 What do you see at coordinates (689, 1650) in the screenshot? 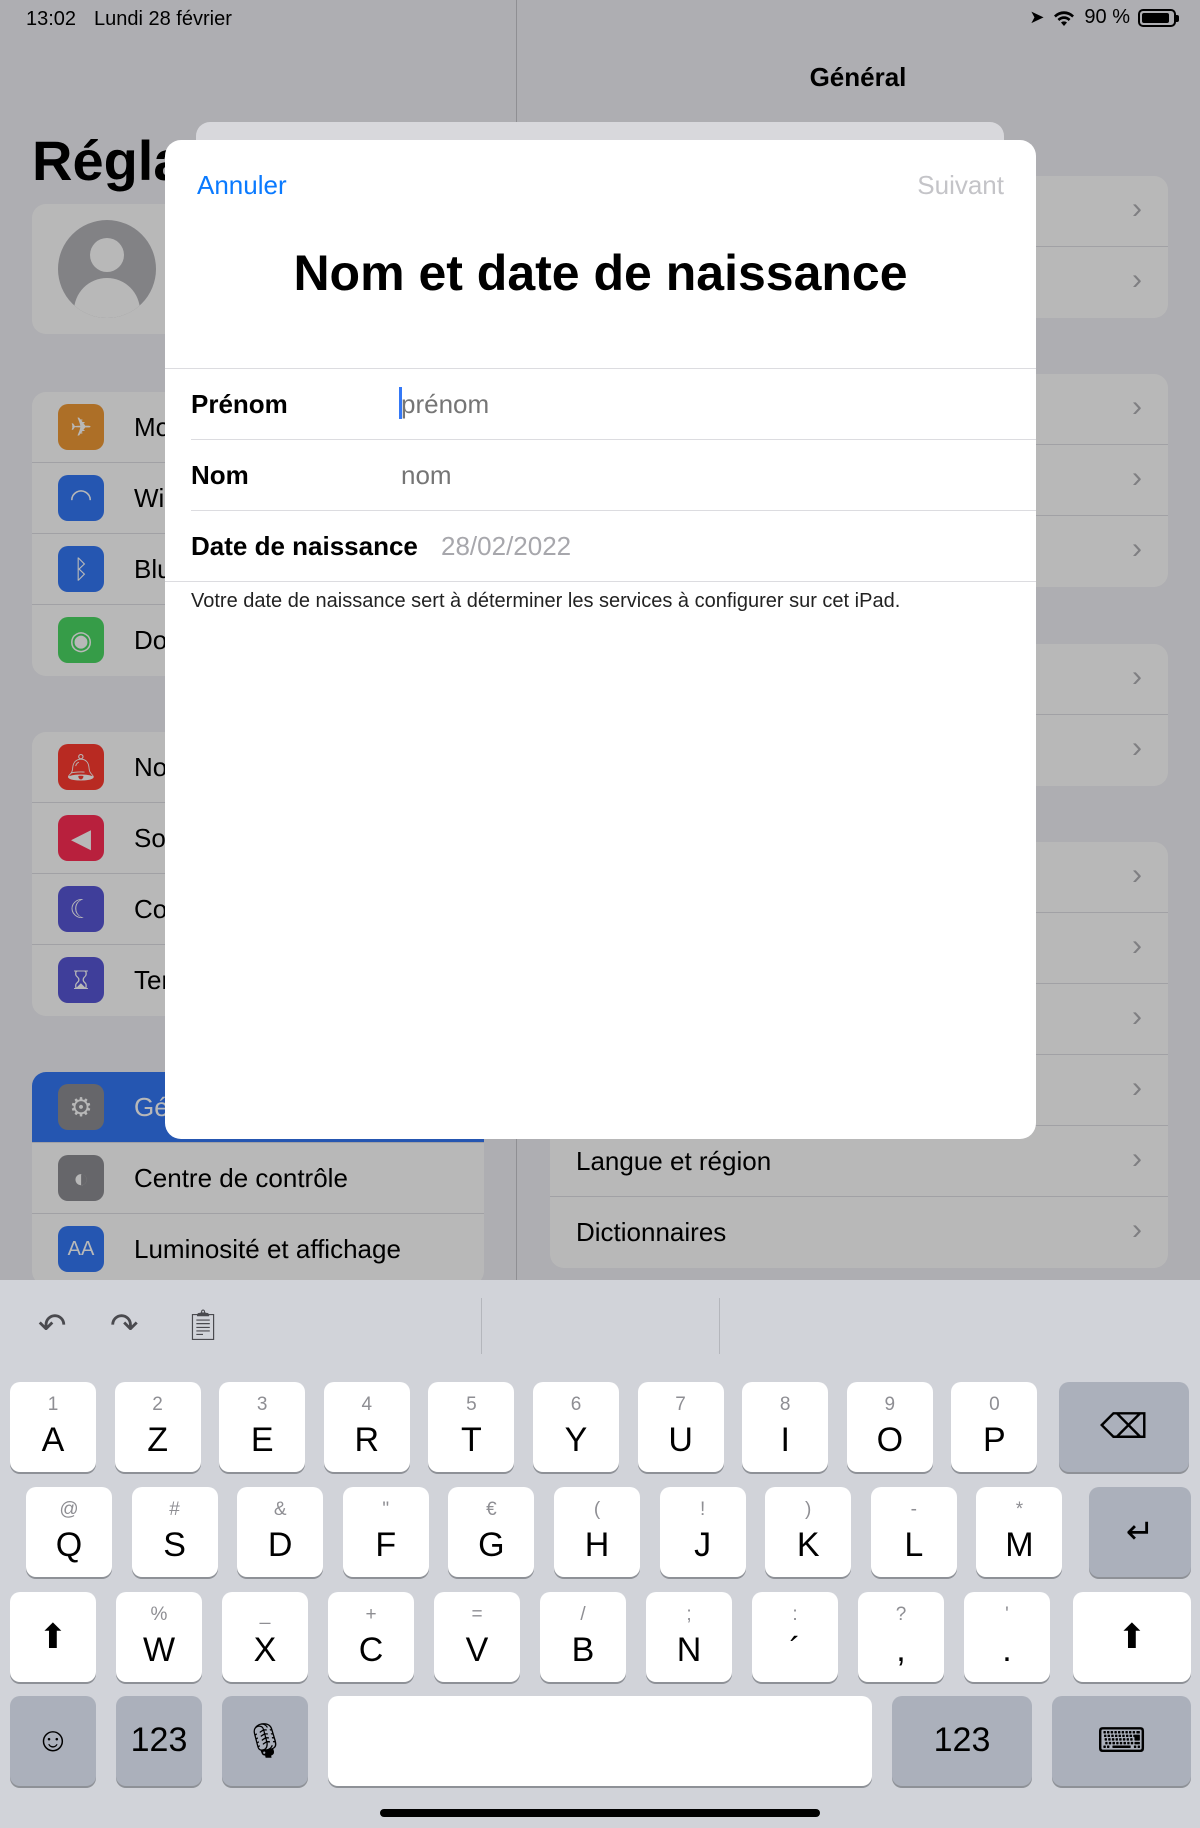
I see `key-label: N` at bounding box center [689, 1650].